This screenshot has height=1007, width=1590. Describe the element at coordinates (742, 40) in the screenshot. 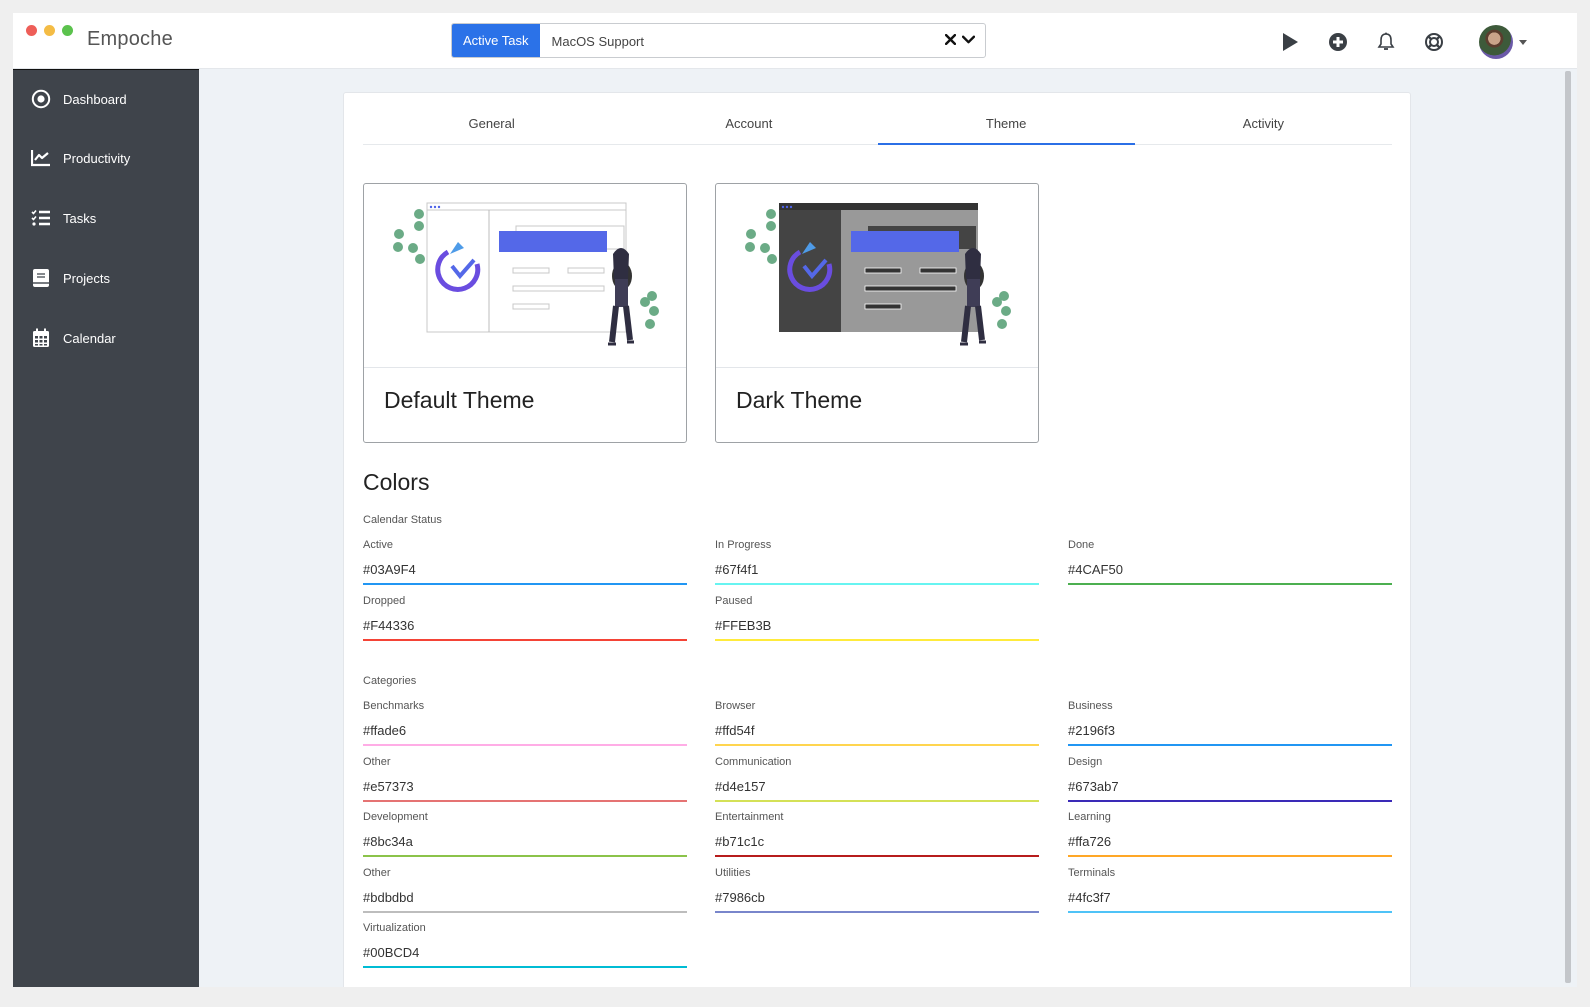

I see `active-task-value: MacOS Support` at that location.